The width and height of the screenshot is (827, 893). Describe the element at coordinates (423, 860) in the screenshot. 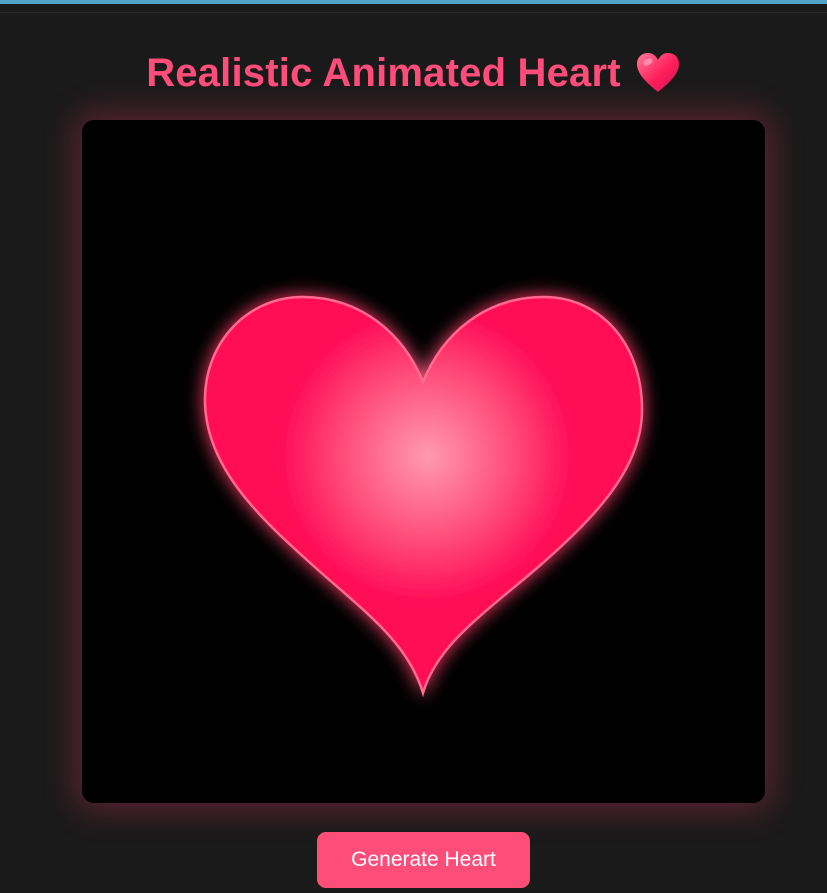

I see `generate-heart-button: Generate Heart` at that location.